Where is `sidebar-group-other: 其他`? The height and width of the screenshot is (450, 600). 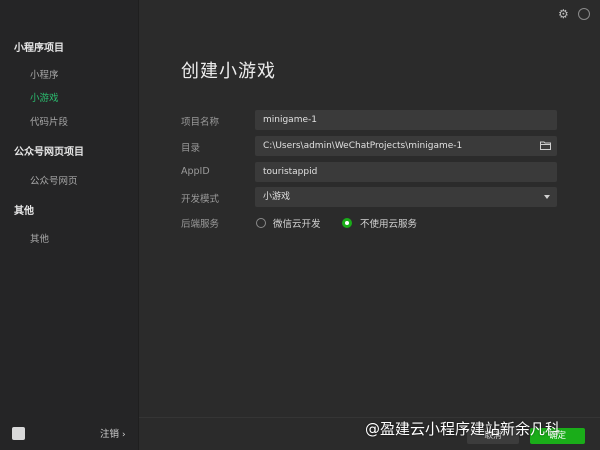
sidebar-group-other: 其他 is located at coordinates (24, 211).